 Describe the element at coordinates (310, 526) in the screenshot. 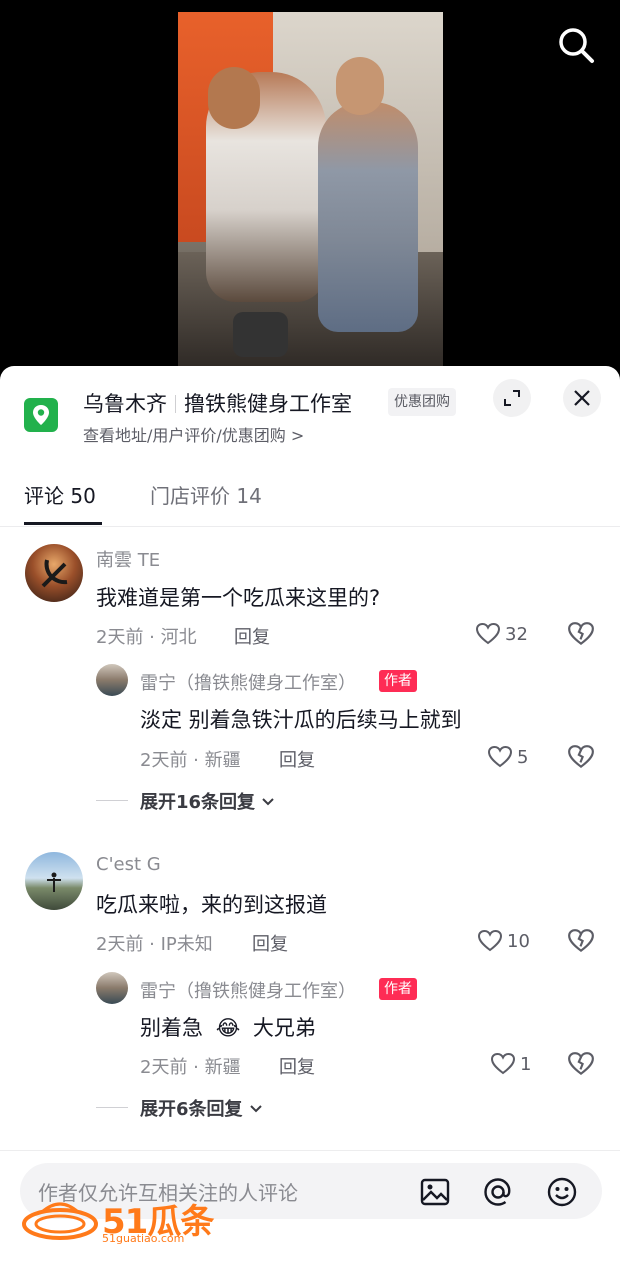

I see `tab-divider` at that location.